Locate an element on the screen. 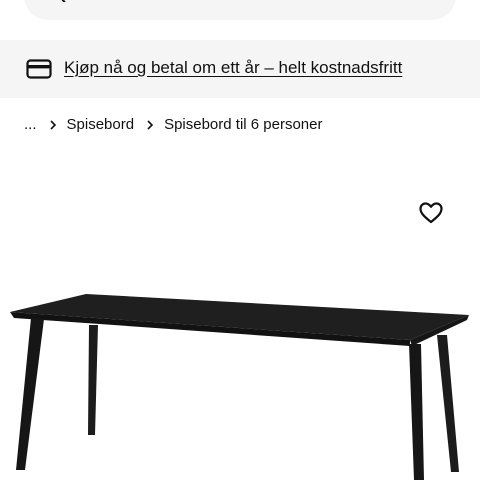  table-leg-front-right is located at coordinates (416, 412).